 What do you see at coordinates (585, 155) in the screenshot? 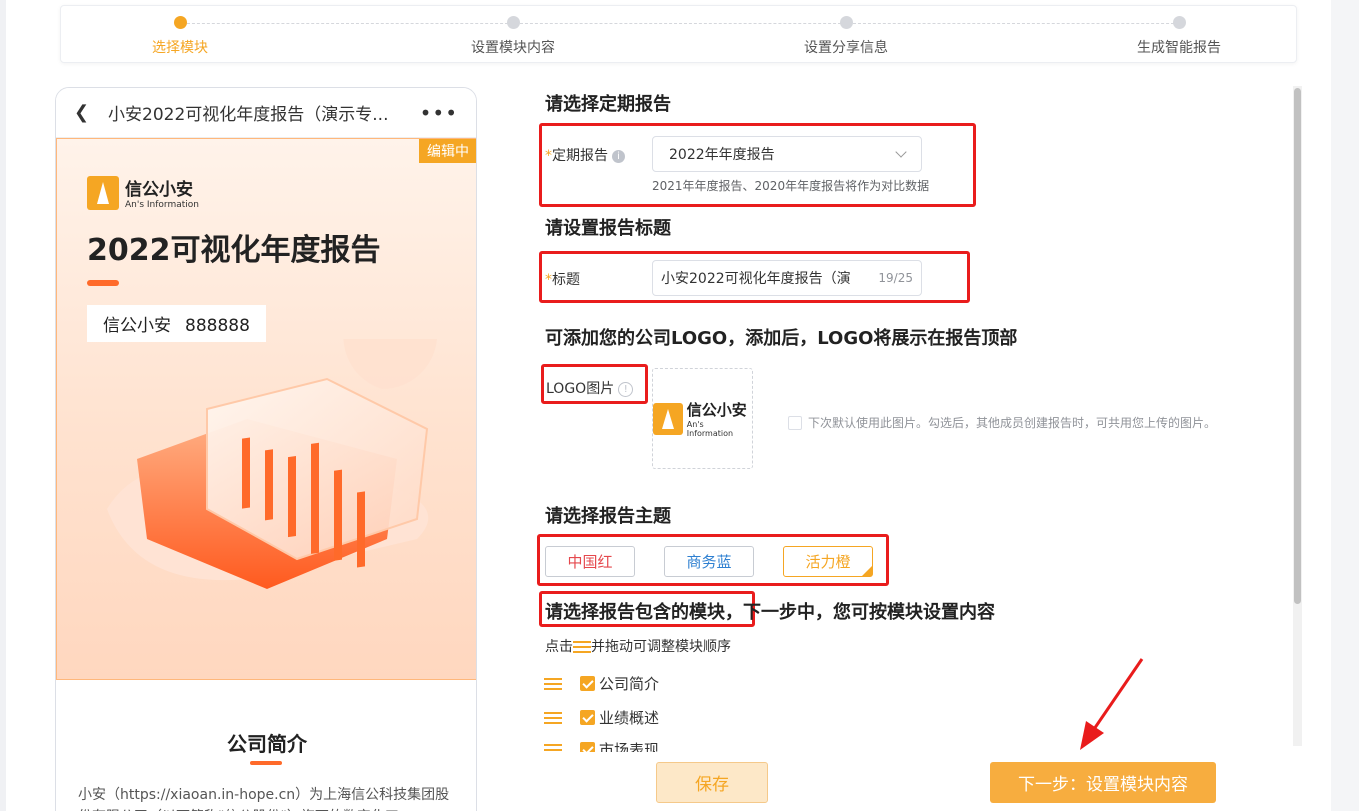
I see `periodic-report-label: *定期报告 i` at bounding box center [585, 155].